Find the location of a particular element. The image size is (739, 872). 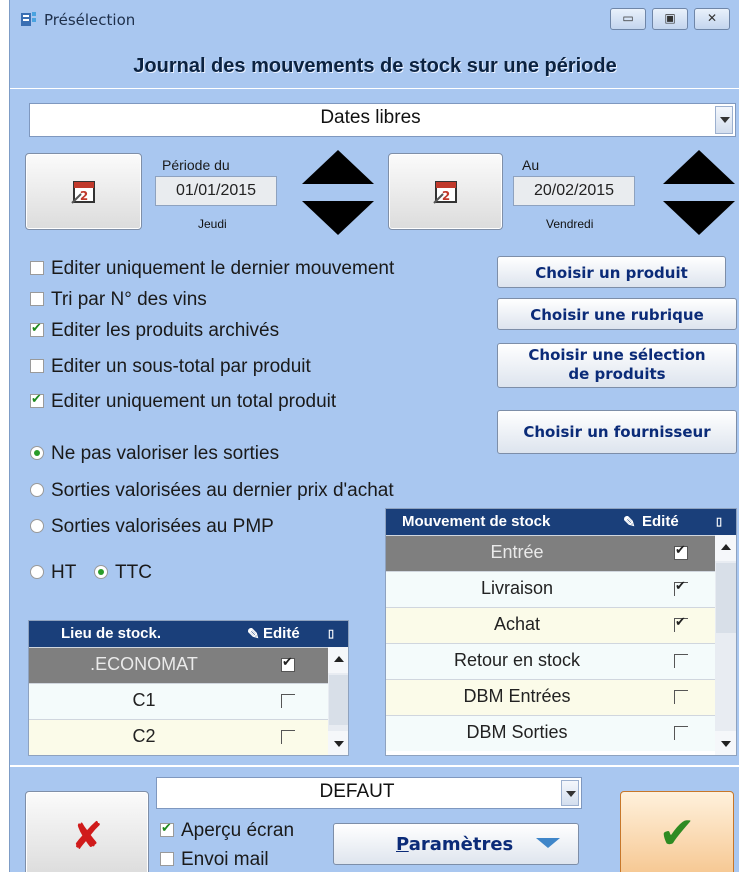

checkbox-total-produit: Editer uniquement un total produit is located at coordinates (183, 404).